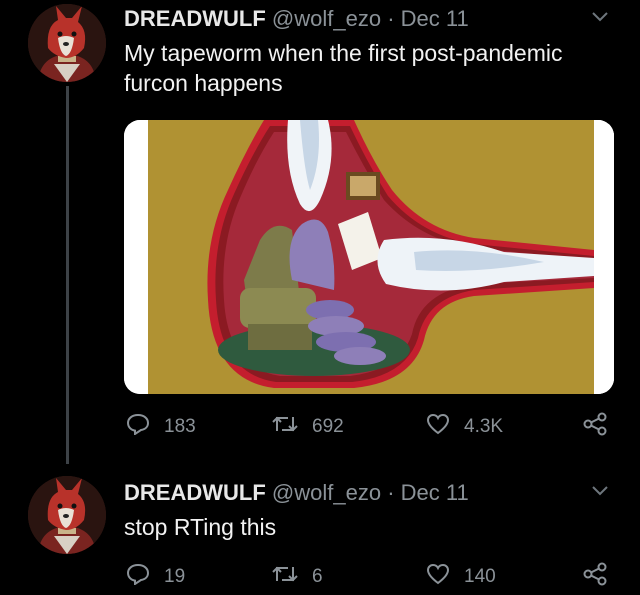 The height and width of the screenshot is (595, 640). I want to click on thread-line, so click(67, 275).